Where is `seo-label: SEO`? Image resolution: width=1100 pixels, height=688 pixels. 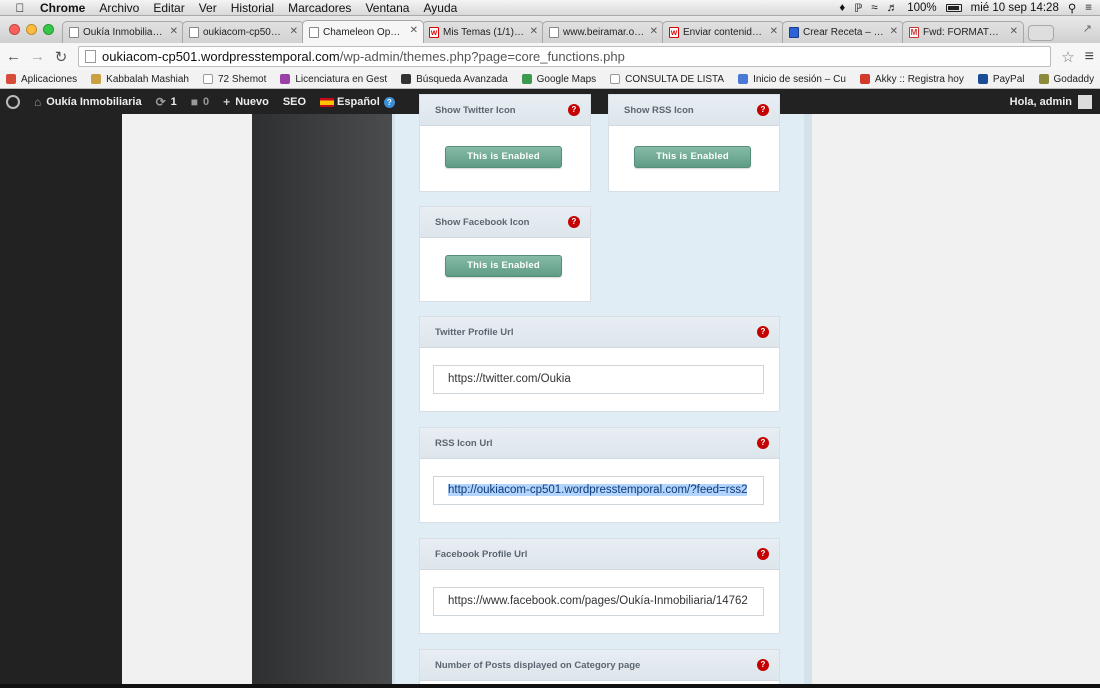
seo-label: SEO is located at coordinates (294, 102).